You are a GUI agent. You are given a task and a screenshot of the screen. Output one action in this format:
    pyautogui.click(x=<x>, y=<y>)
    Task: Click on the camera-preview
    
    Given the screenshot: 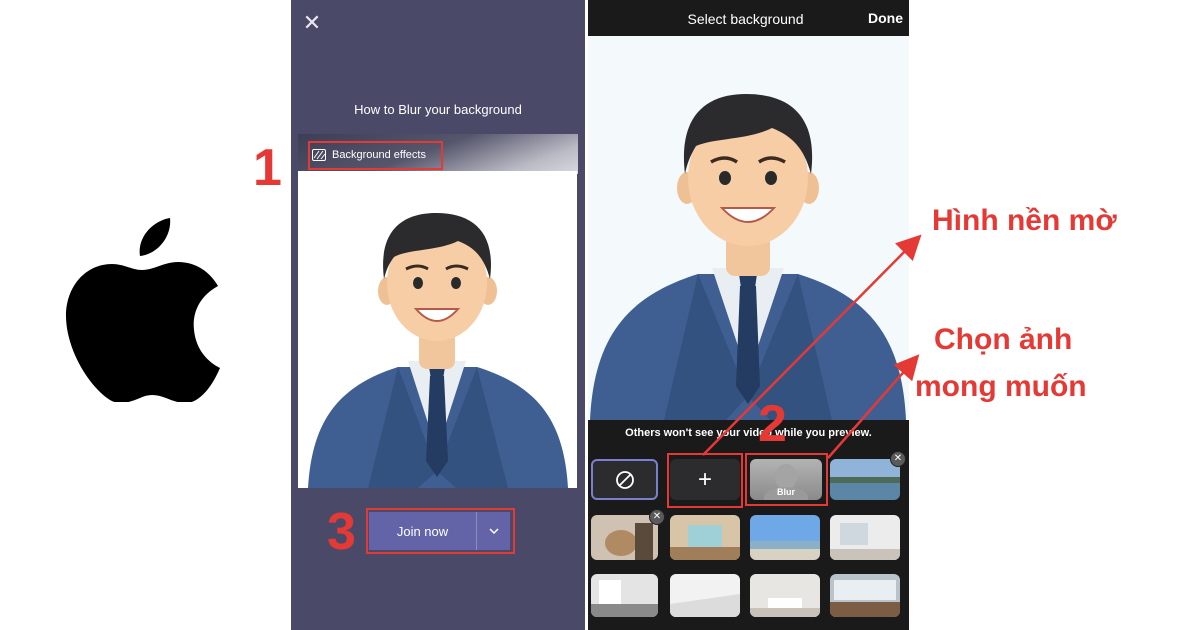 What is the action you would take?
    pyautogui.click(x=437, y=329)
    